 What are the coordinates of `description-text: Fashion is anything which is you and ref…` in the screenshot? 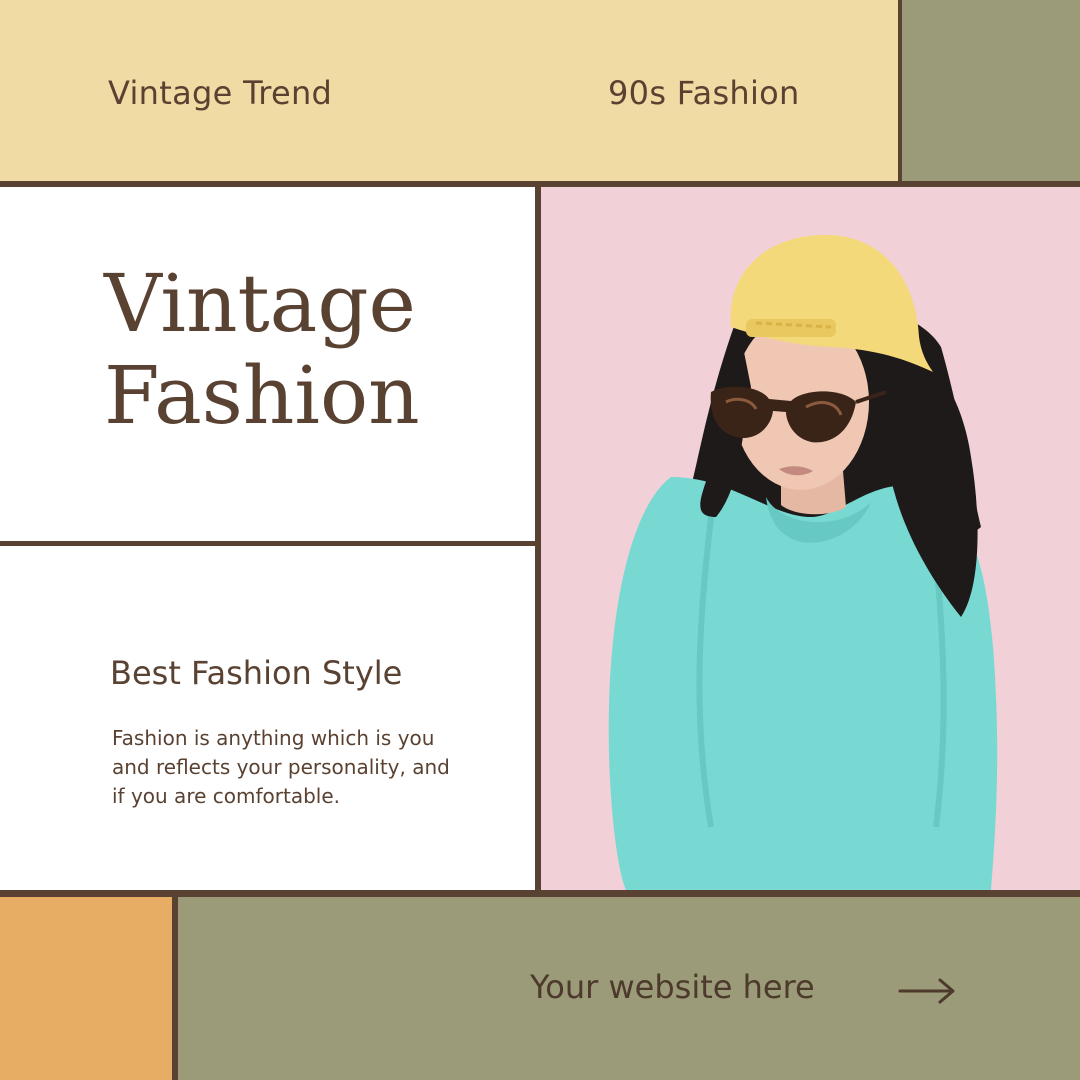 It's located at (281, 767).